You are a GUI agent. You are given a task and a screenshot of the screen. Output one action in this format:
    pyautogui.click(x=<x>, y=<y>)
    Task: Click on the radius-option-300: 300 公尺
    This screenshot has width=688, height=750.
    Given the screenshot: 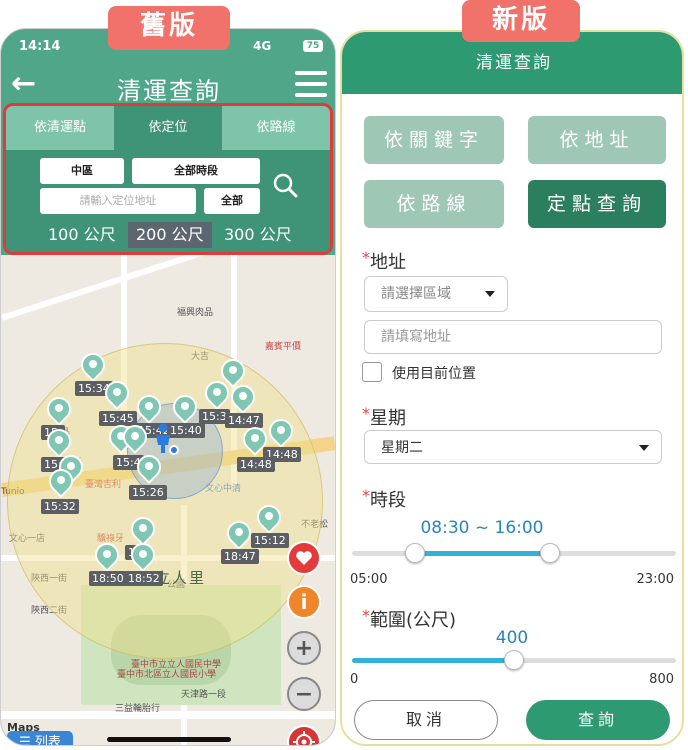 What is the action you would take?
    pyautogui.click(x=258, y=235)
    